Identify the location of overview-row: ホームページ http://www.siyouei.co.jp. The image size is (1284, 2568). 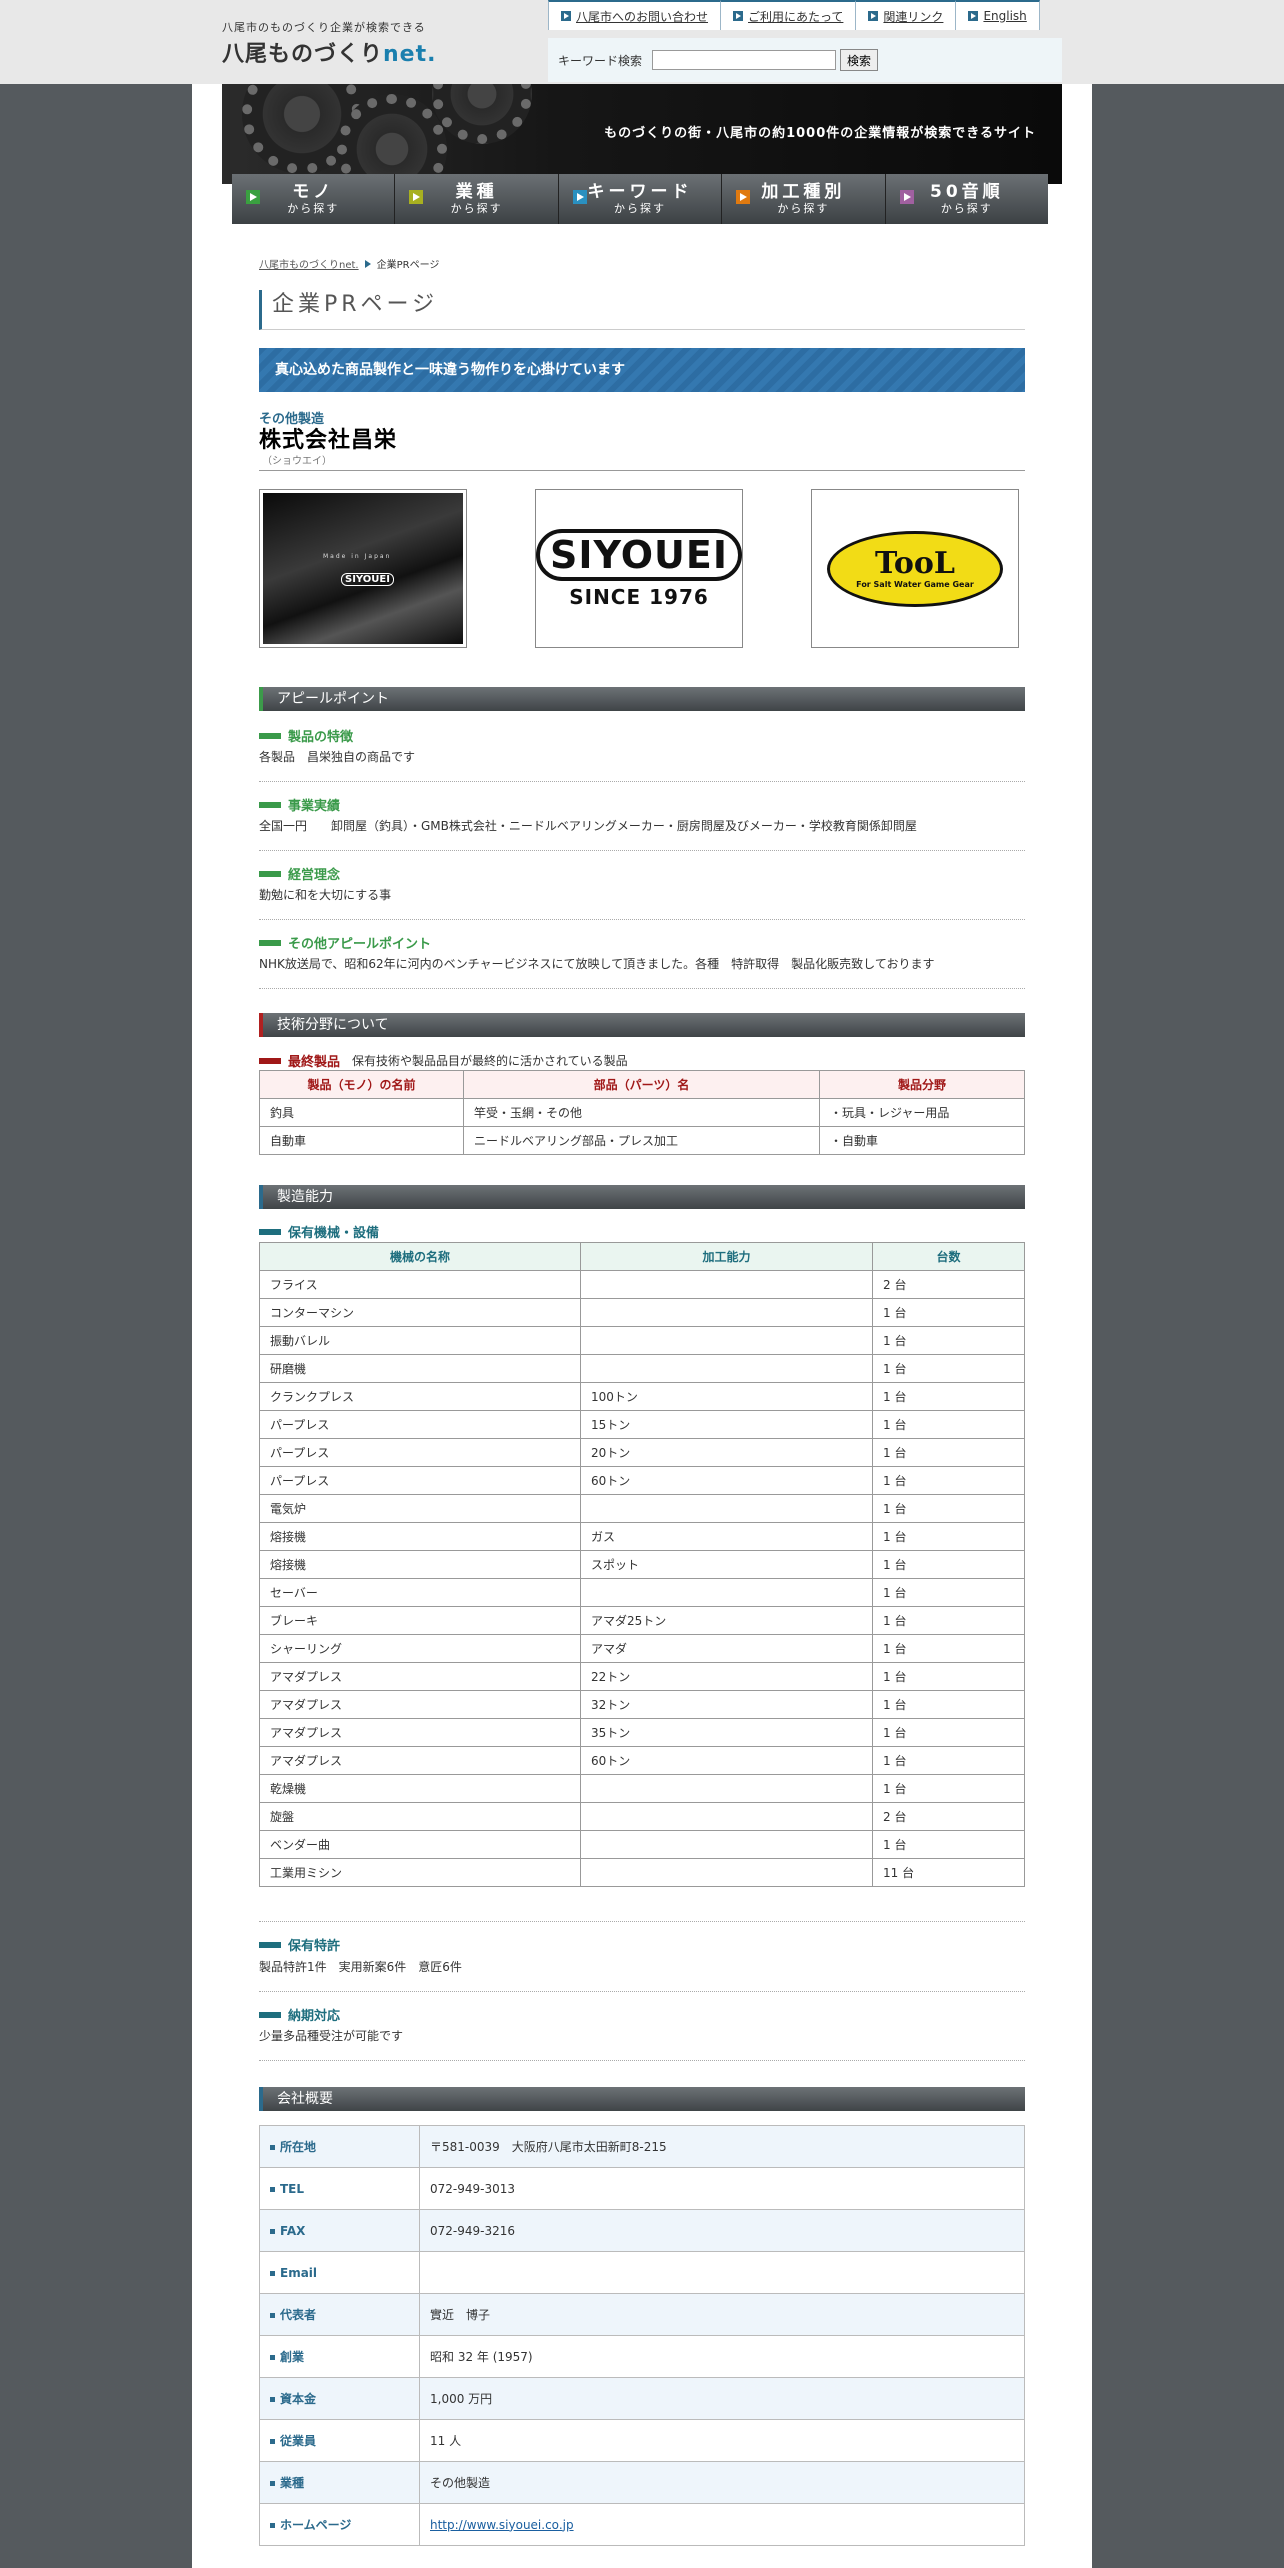
(642, 2524).